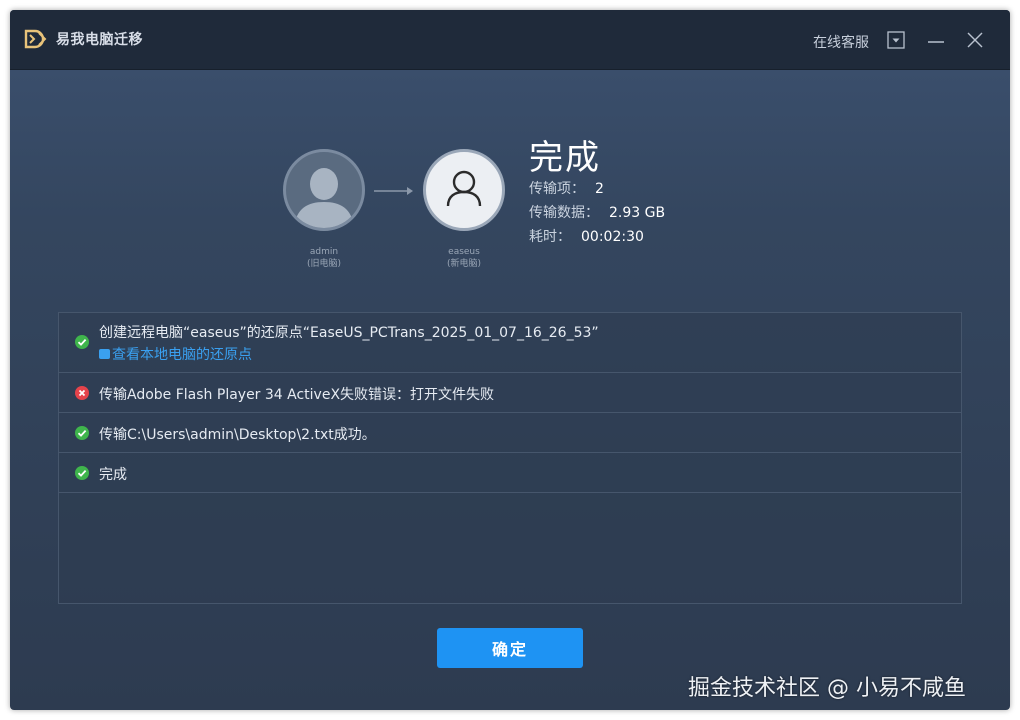 This screenshot has width=1020, height=720. Describe the element at coordinates (637, 213) in the screenshot. I see `data-value: 2.93 GB` at that location.